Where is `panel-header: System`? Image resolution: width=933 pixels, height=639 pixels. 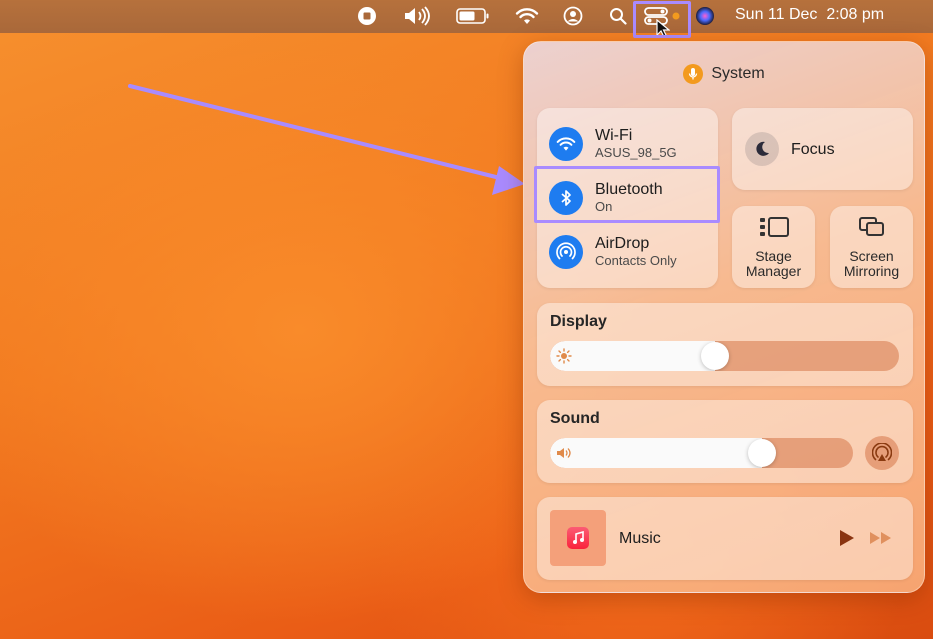
panel-header: System is located at coordinates (724, 74).